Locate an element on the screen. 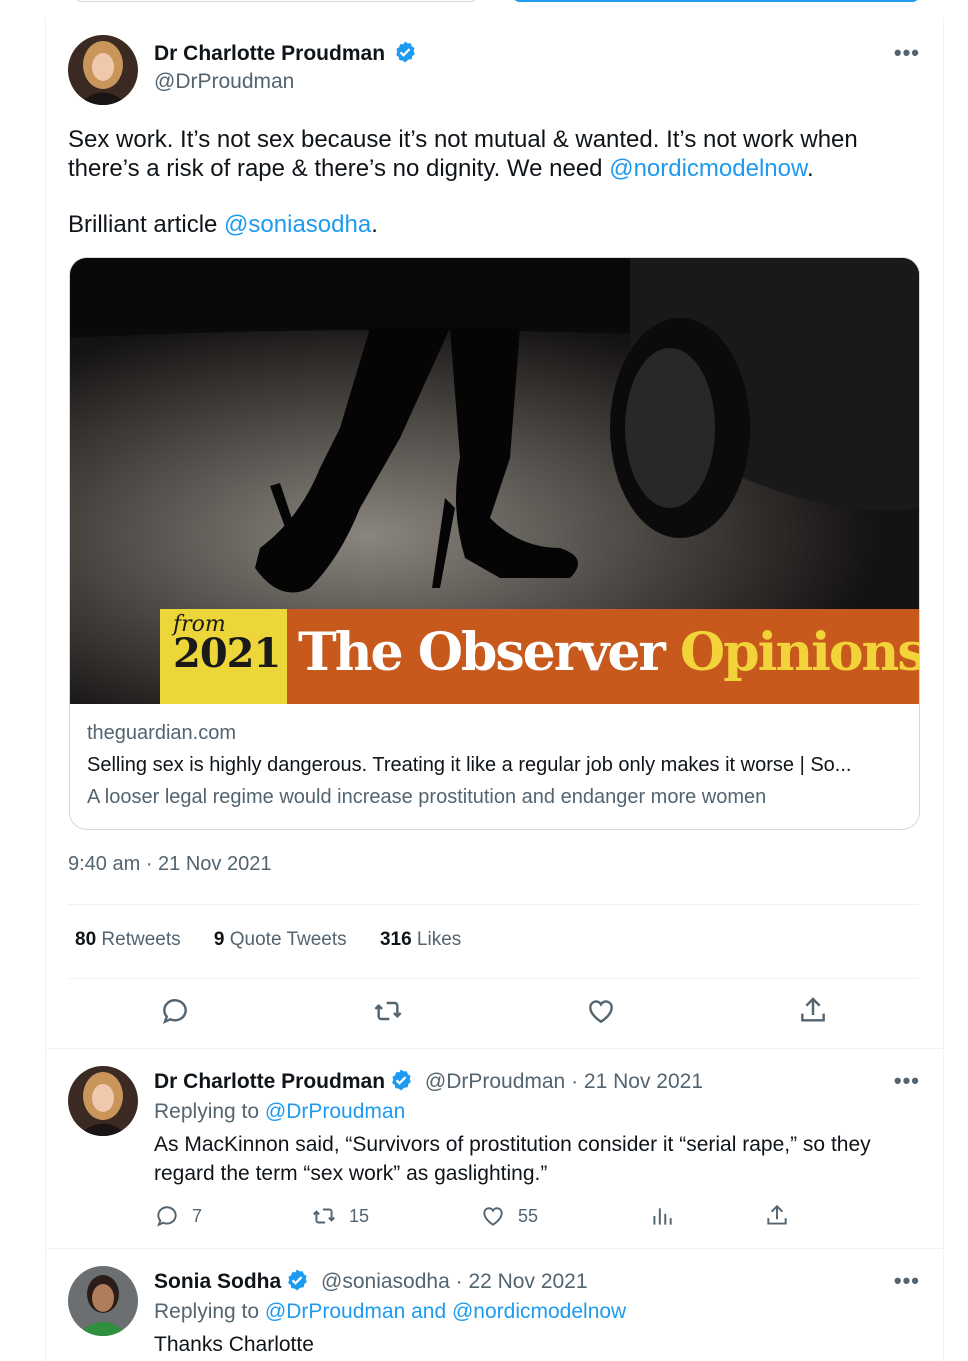  author-name-block: Dr Charlotte Proudman is located at coordinates (285, 53).